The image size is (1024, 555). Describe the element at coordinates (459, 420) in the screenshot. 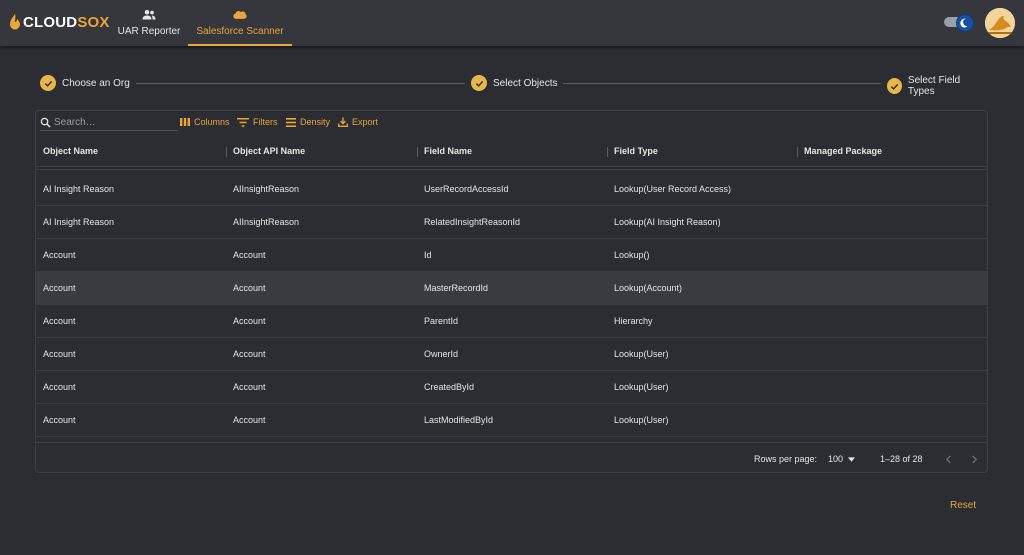

I see `cell-field-name: LastModifiedById` at that location.